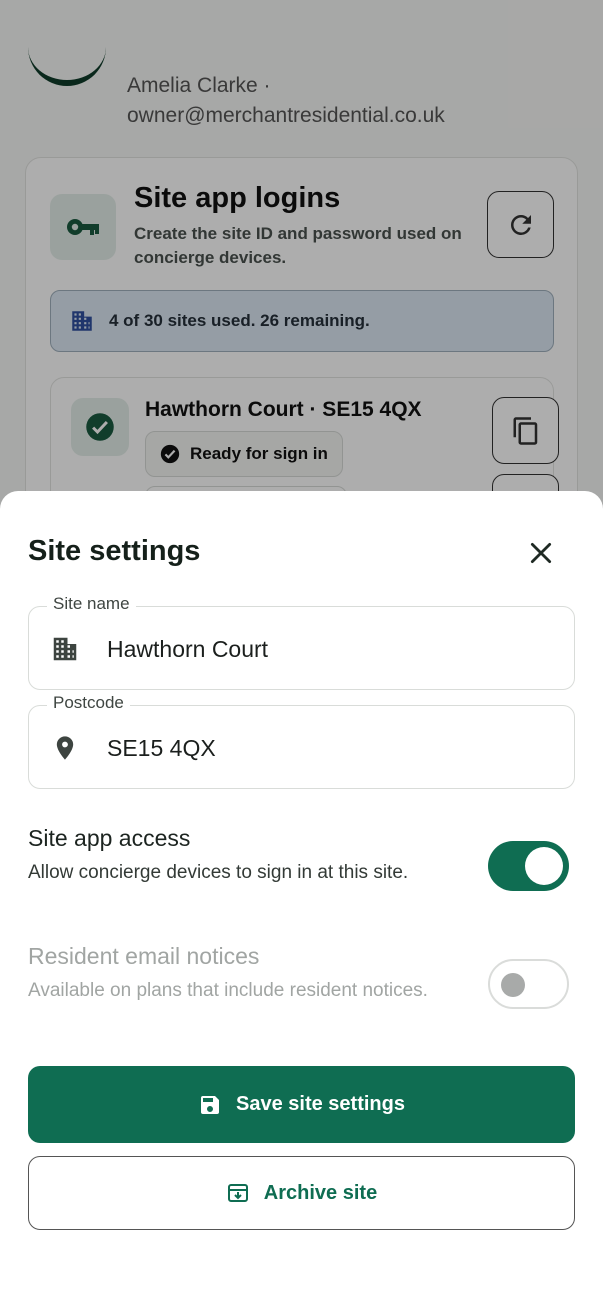 This screenshot has width=603, height=1311. What do you see at coordinates (210, 1104) in the screenshot?
I see `save-icon` at bounding box center [210, 1104].